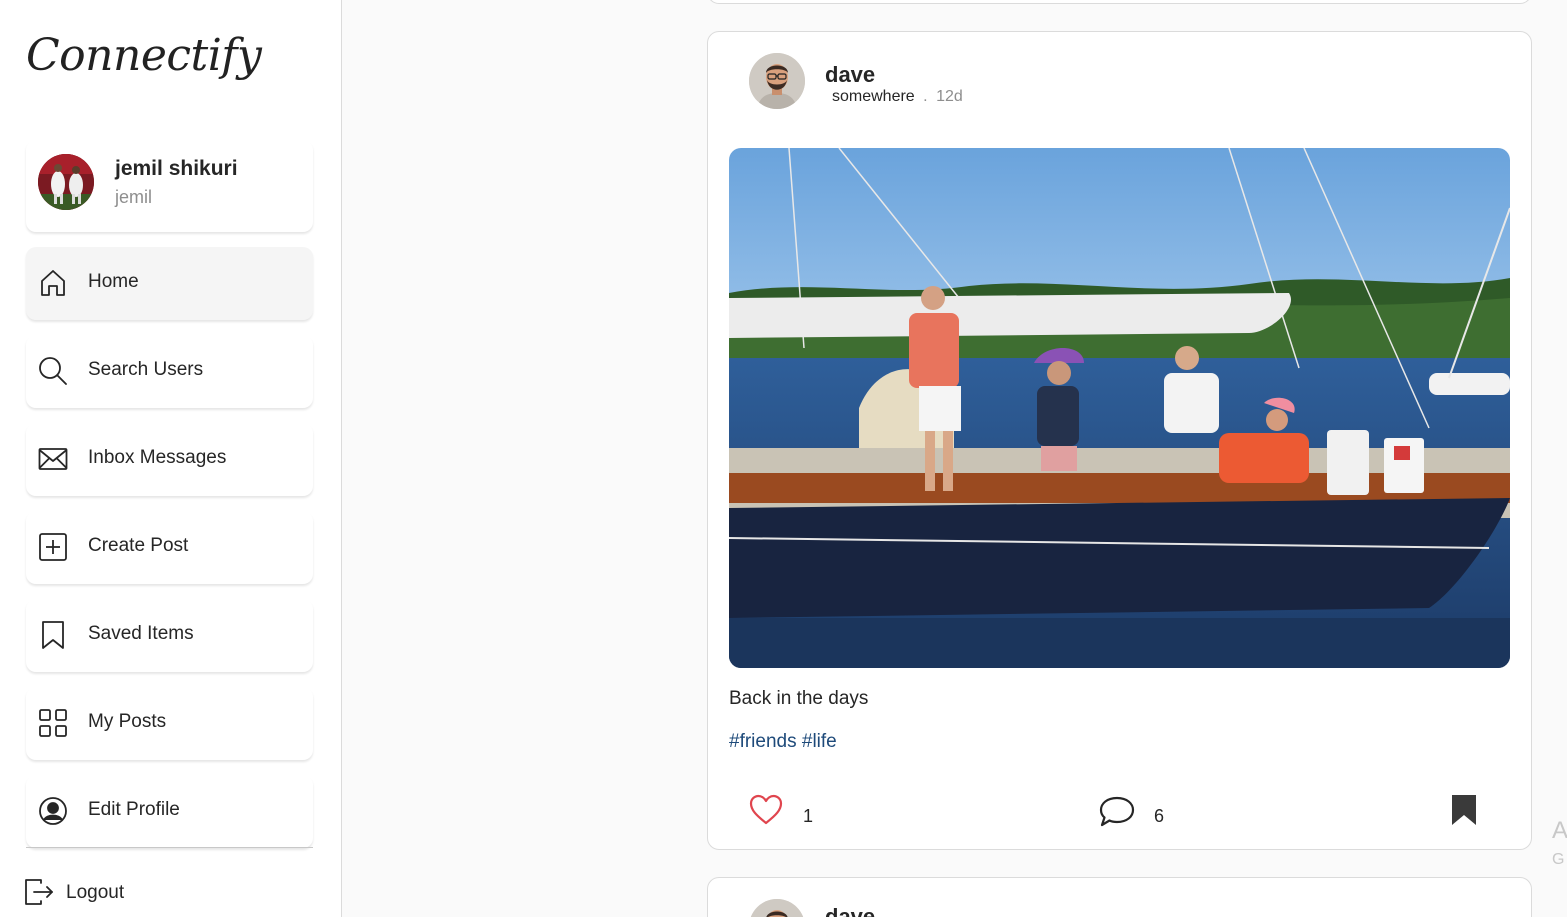 The height and width of the screenshot is (917, 1567). I want to click on sidebar-item-home: Home, so click(169, 283).